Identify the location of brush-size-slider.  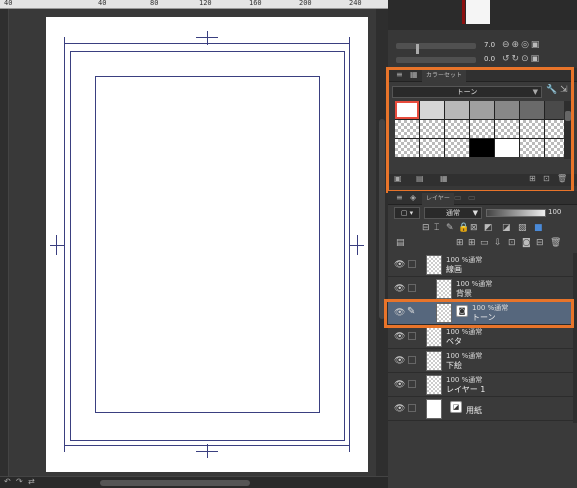
(436, 48).